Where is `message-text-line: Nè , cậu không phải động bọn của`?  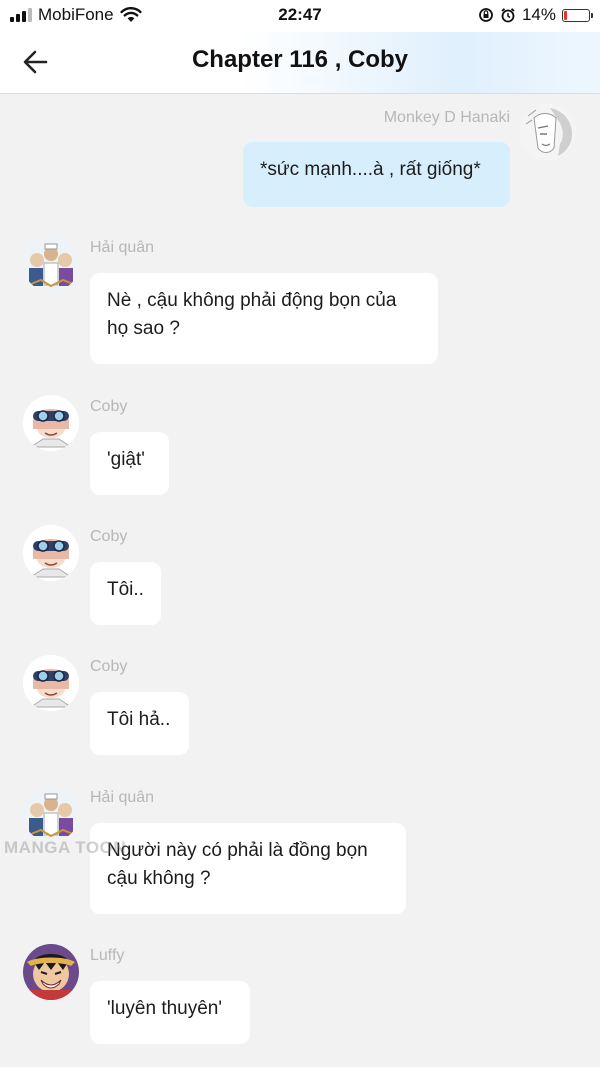 message-text-line: Nè , cậu không phải động bọn của is located at coordinates (252, 300).